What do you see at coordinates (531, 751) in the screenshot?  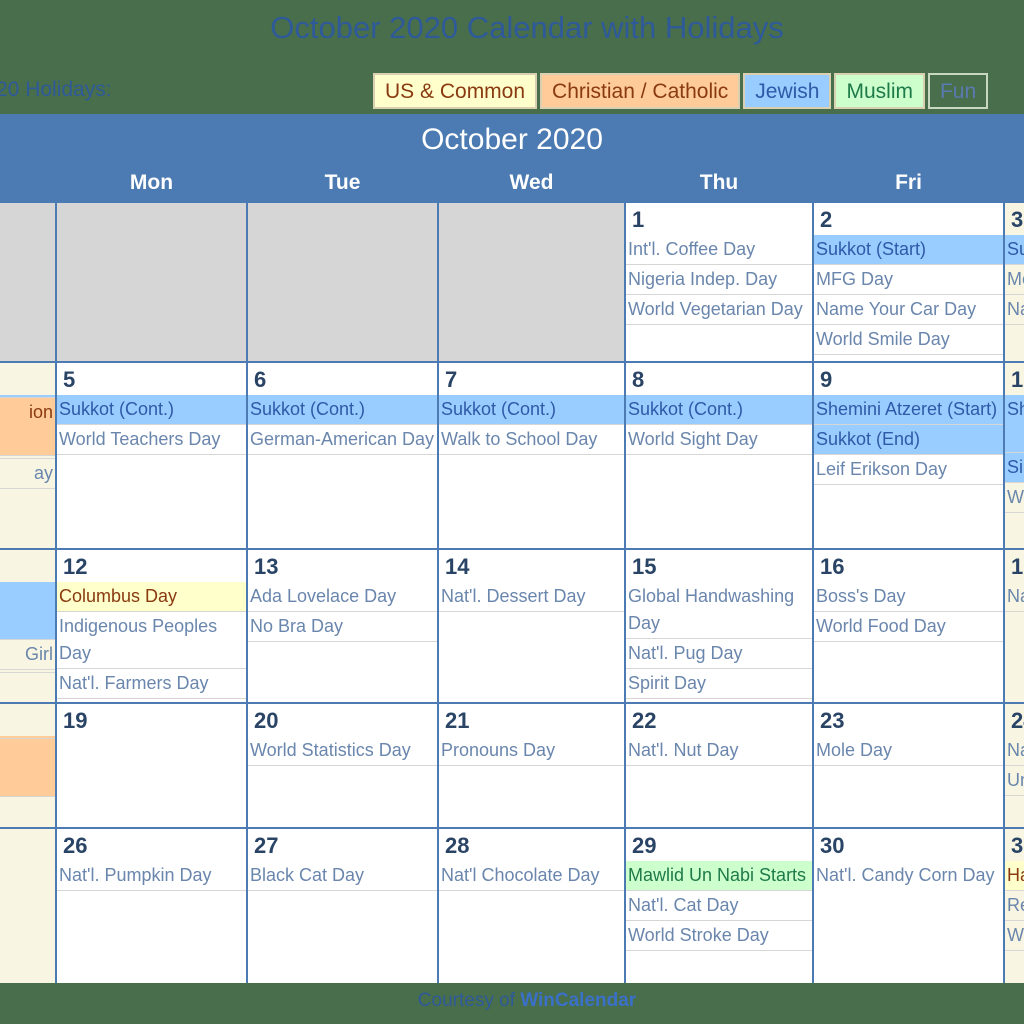 I see `holiday-event: Pronouns Day` at bounding box center [531, 751].